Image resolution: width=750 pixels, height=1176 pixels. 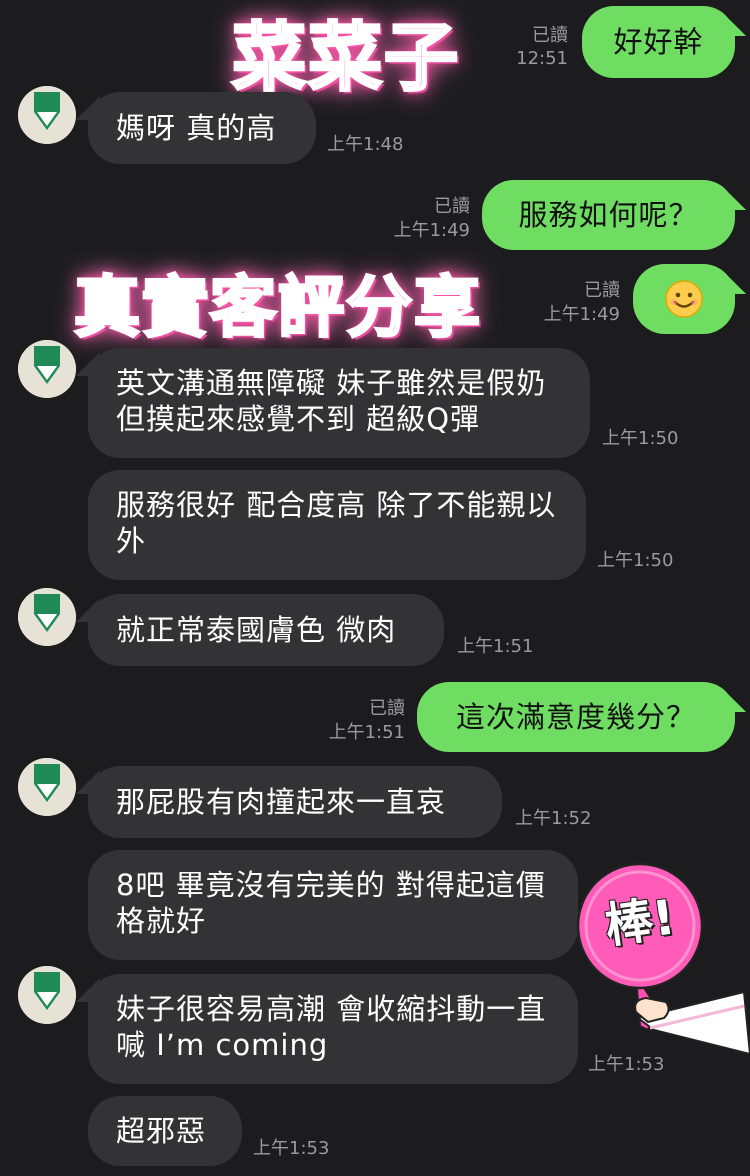 I want to click on message-time: 上午1:48, so click(x=365, y=144).